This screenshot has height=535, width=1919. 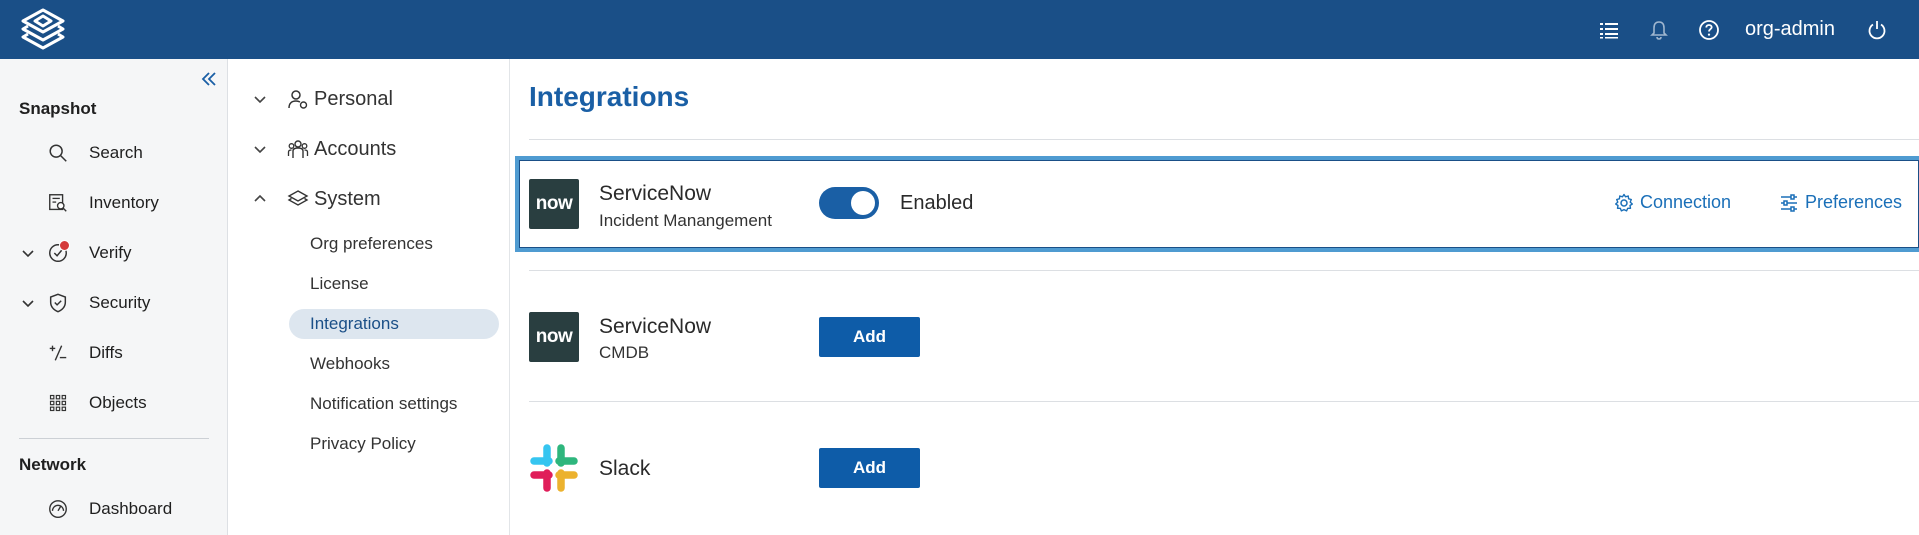 What do you see at coordinates (114, 438) in the screenshot?
I see `sidebar-divider` at bounding box center [114, 438].